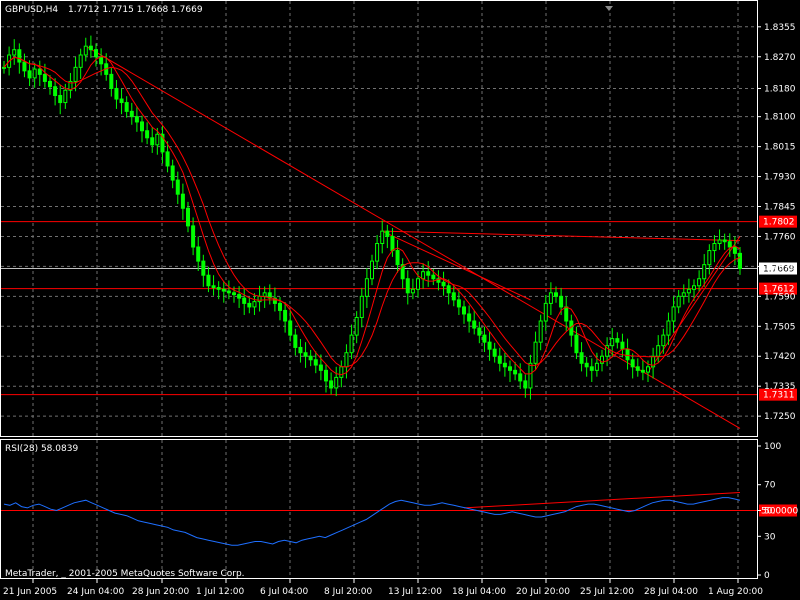 This screenshot has height=600, width=800. I want to click on rsi-line, so click(372, 521).